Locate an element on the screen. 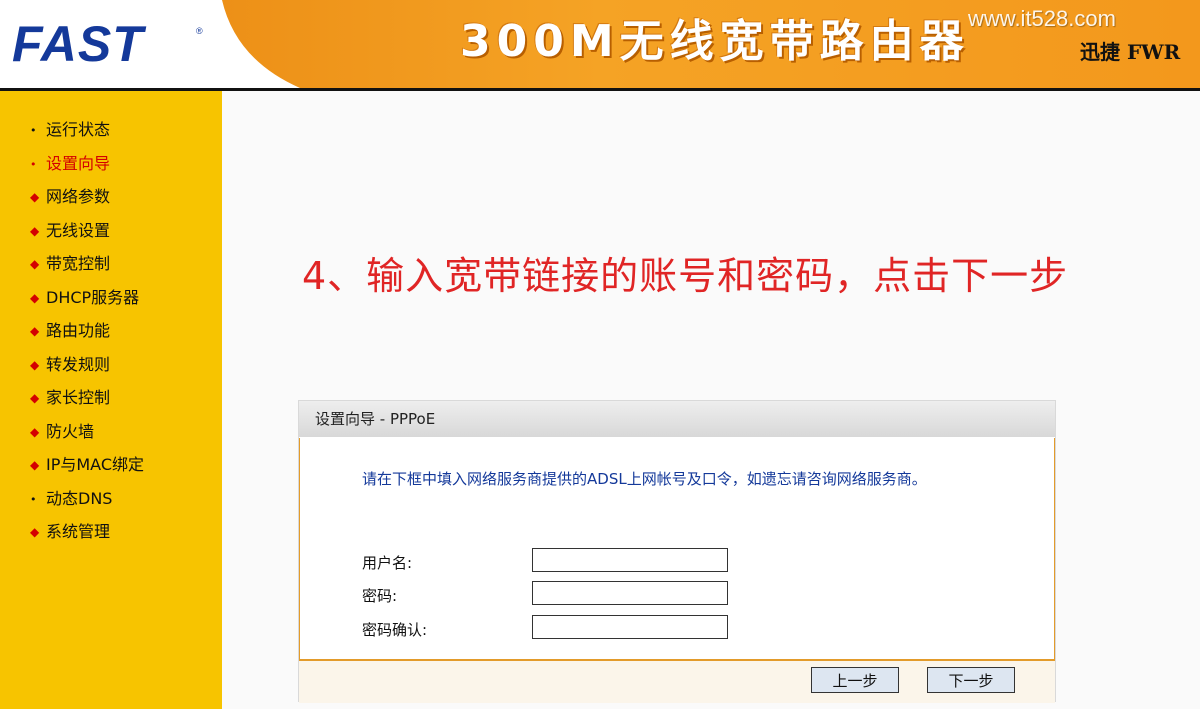 The height and width of the screenshot is (709, 1200). sidebar-item-network: ◆ 网络参数 is located at coordinates (87, 201).